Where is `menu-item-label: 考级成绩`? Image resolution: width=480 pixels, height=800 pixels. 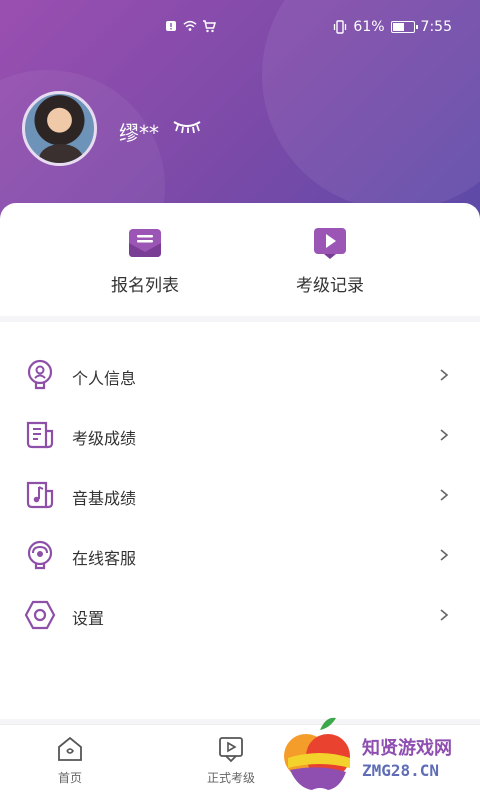
menu-item-label: 考级成绩 is located at coordinates (104, 438).